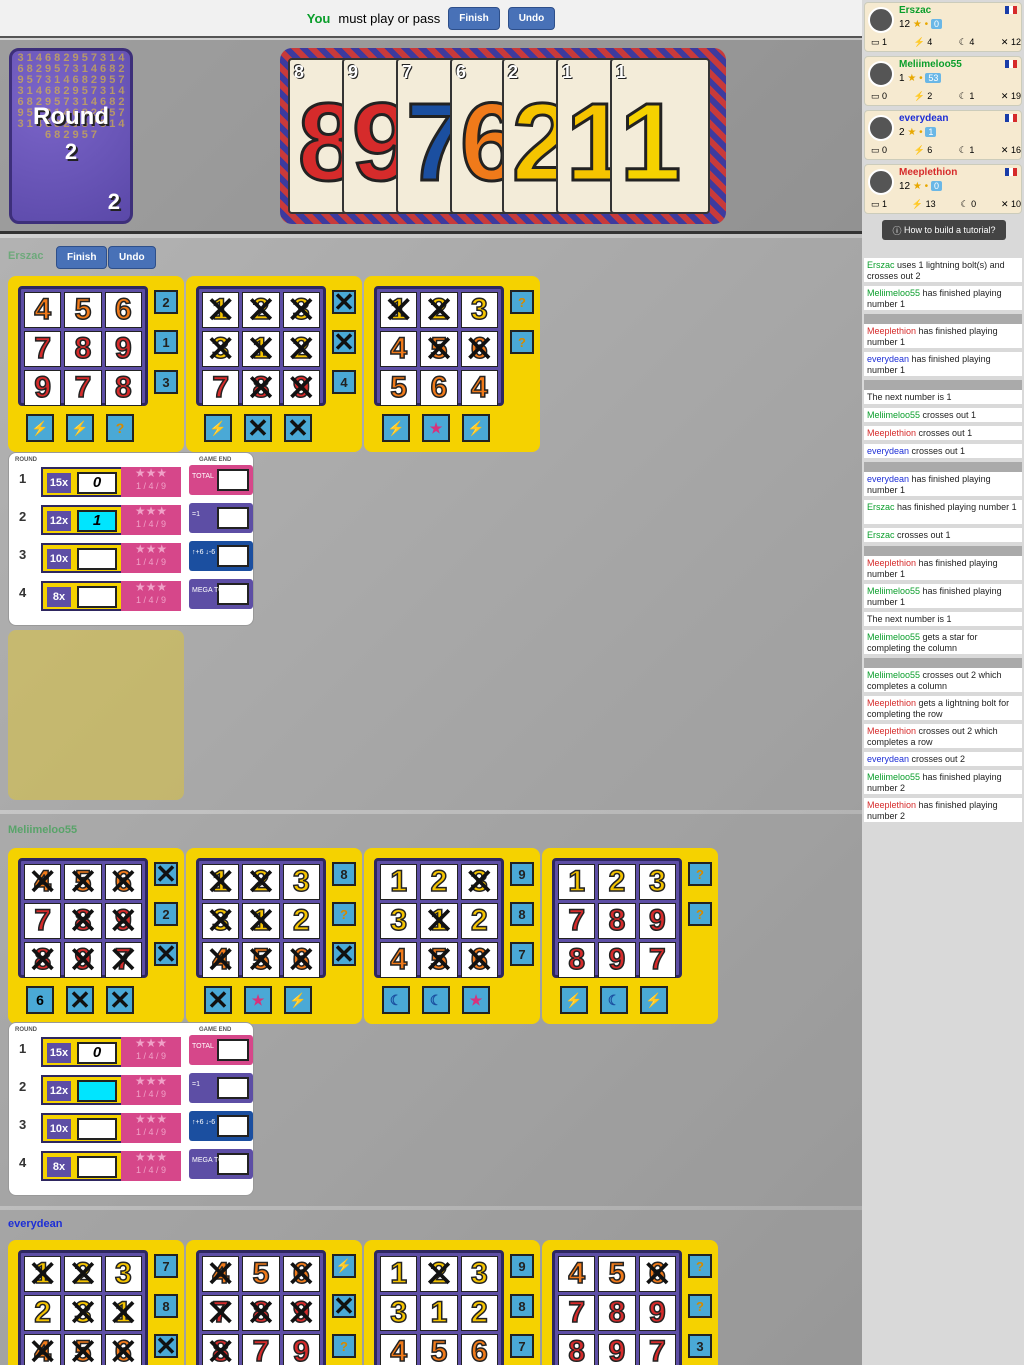 This screenshot has height=1365, width=1024. What do you see at coordinates (915, 10) in the screenshot?
I see `player-name: Erszac` at bounding box center [915, 10].